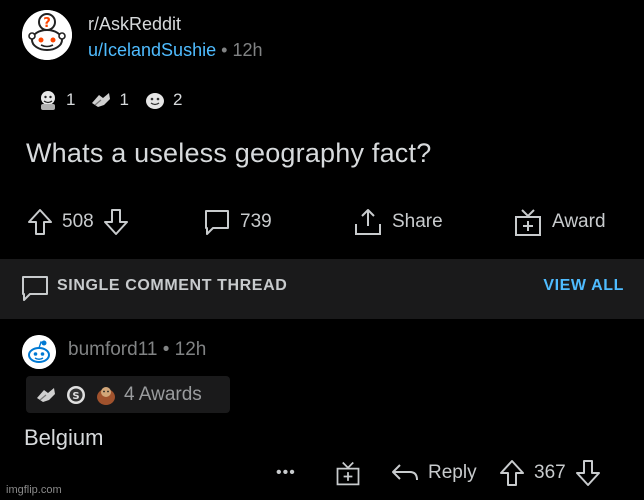 Image resolution: width=644 pixels, height=500 pixels. I want to click on comment-age: 12h, so click(190, 349).